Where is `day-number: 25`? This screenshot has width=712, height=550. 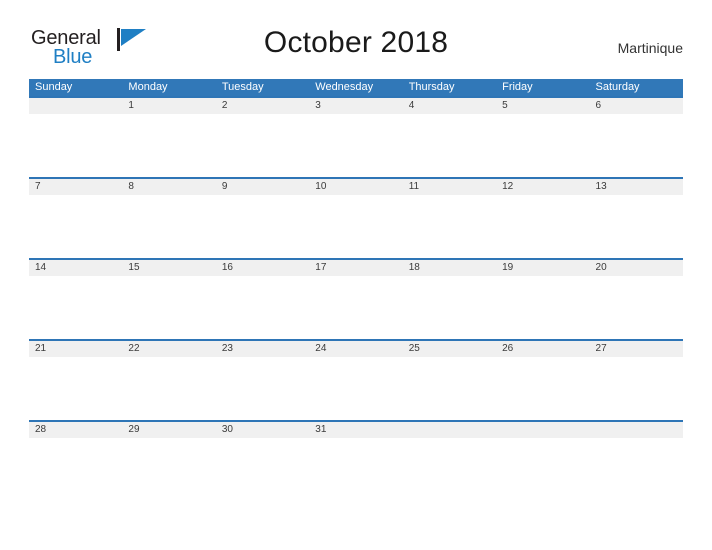
day-number: 25 is located at coordinates (449, 349).